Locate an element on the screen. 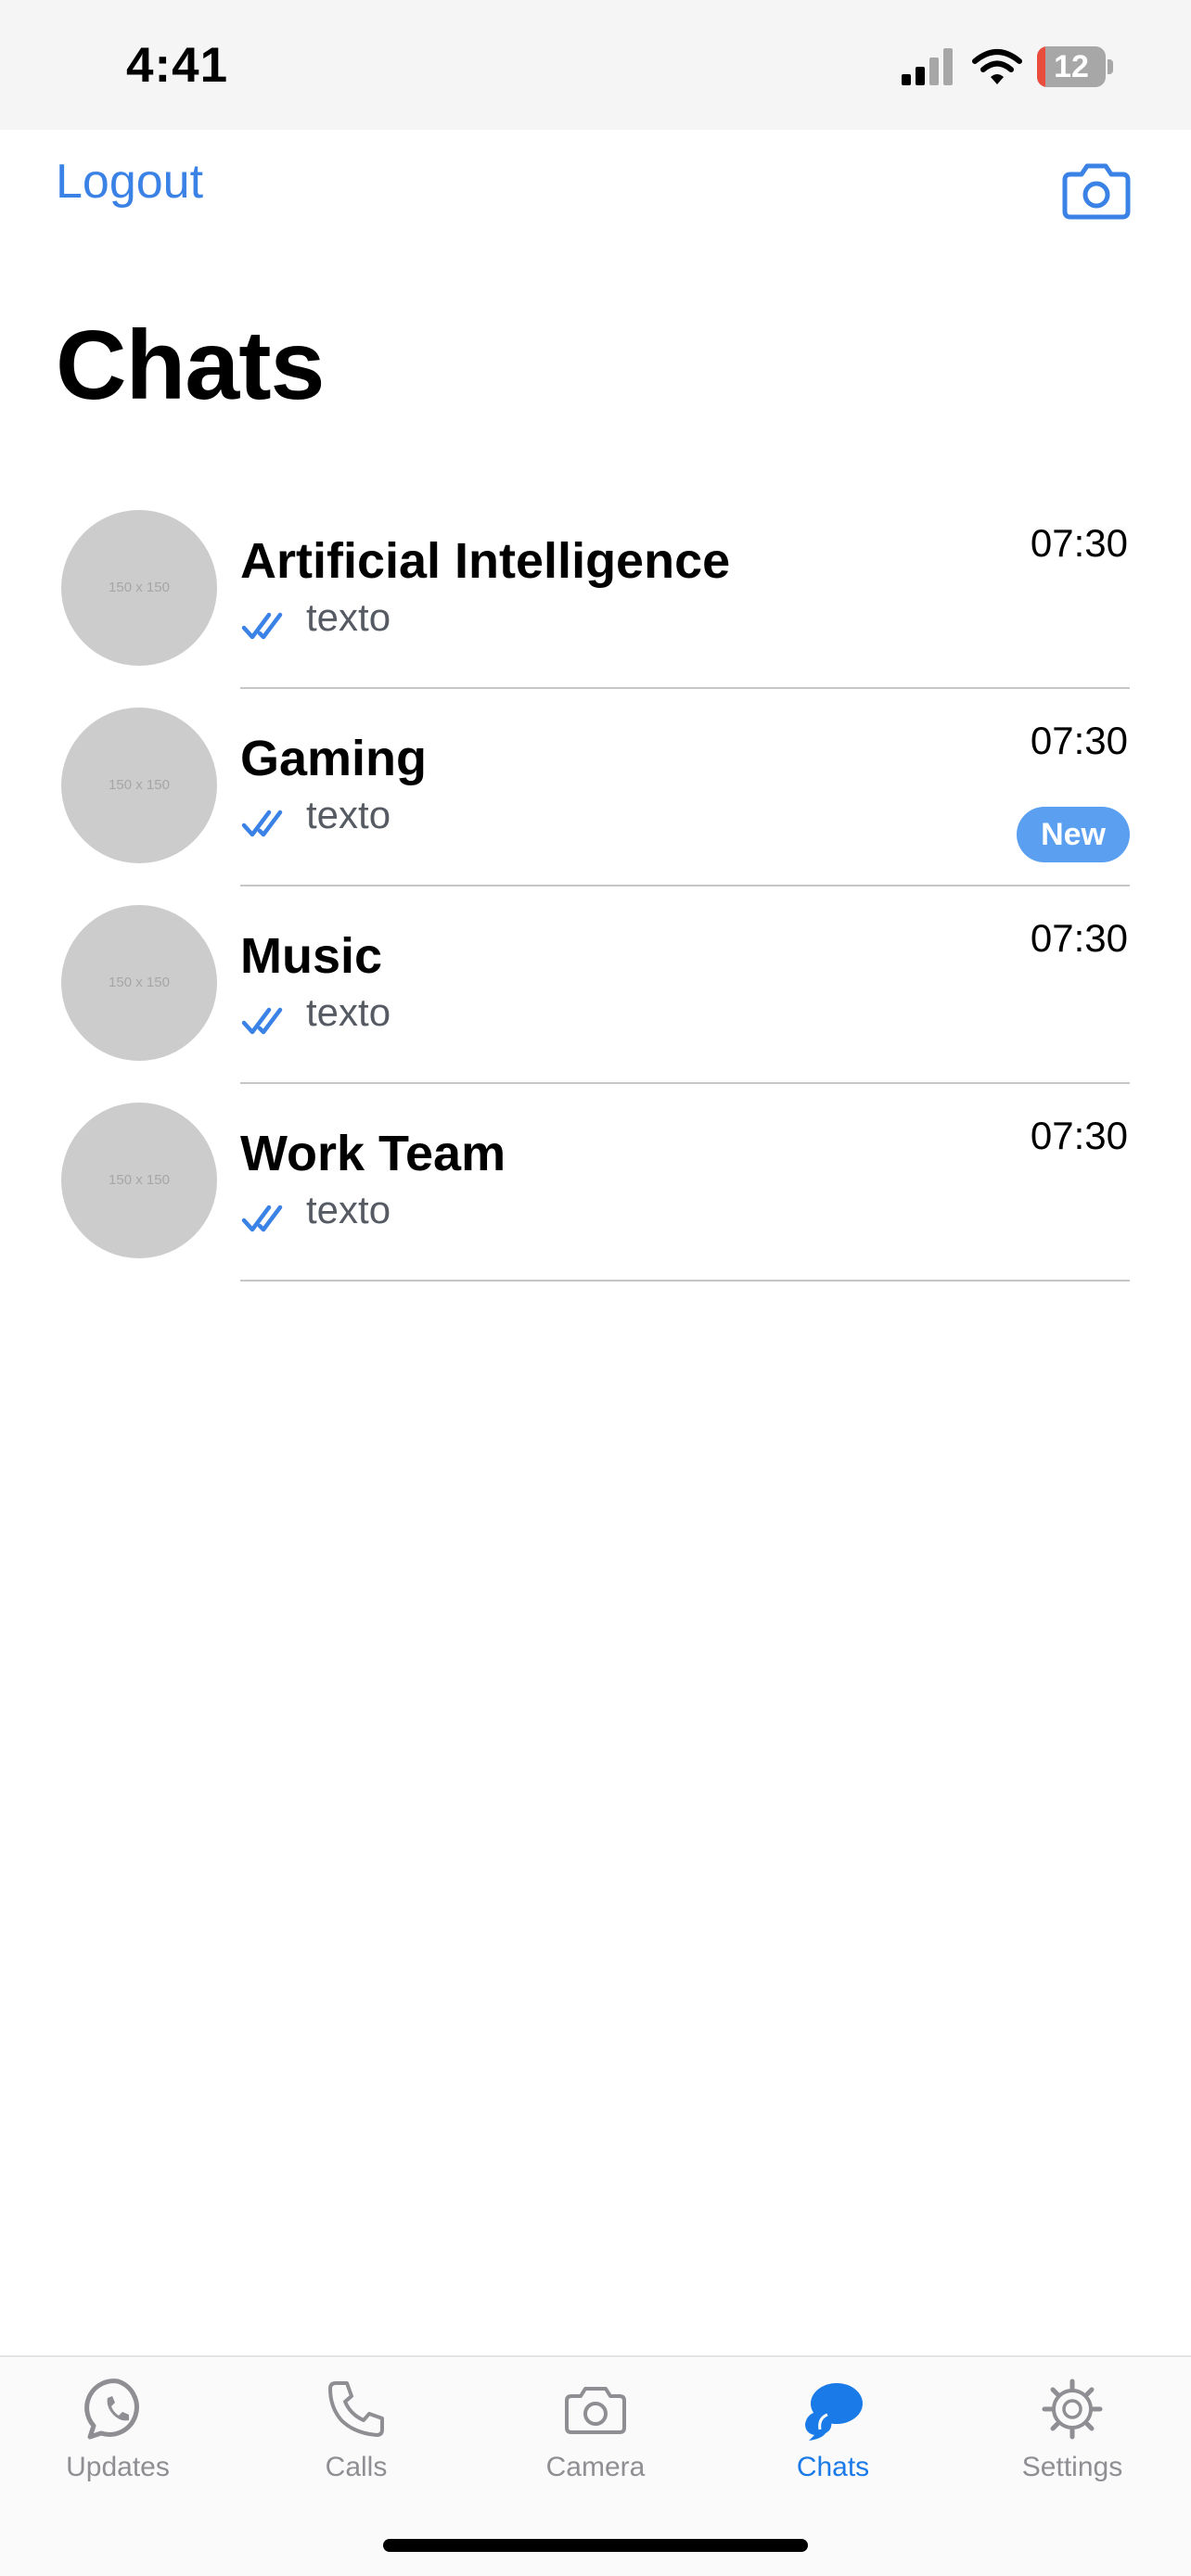 The width and height of the screenshot is (1191, 2576). divider is located at coordinates (685, 1281).